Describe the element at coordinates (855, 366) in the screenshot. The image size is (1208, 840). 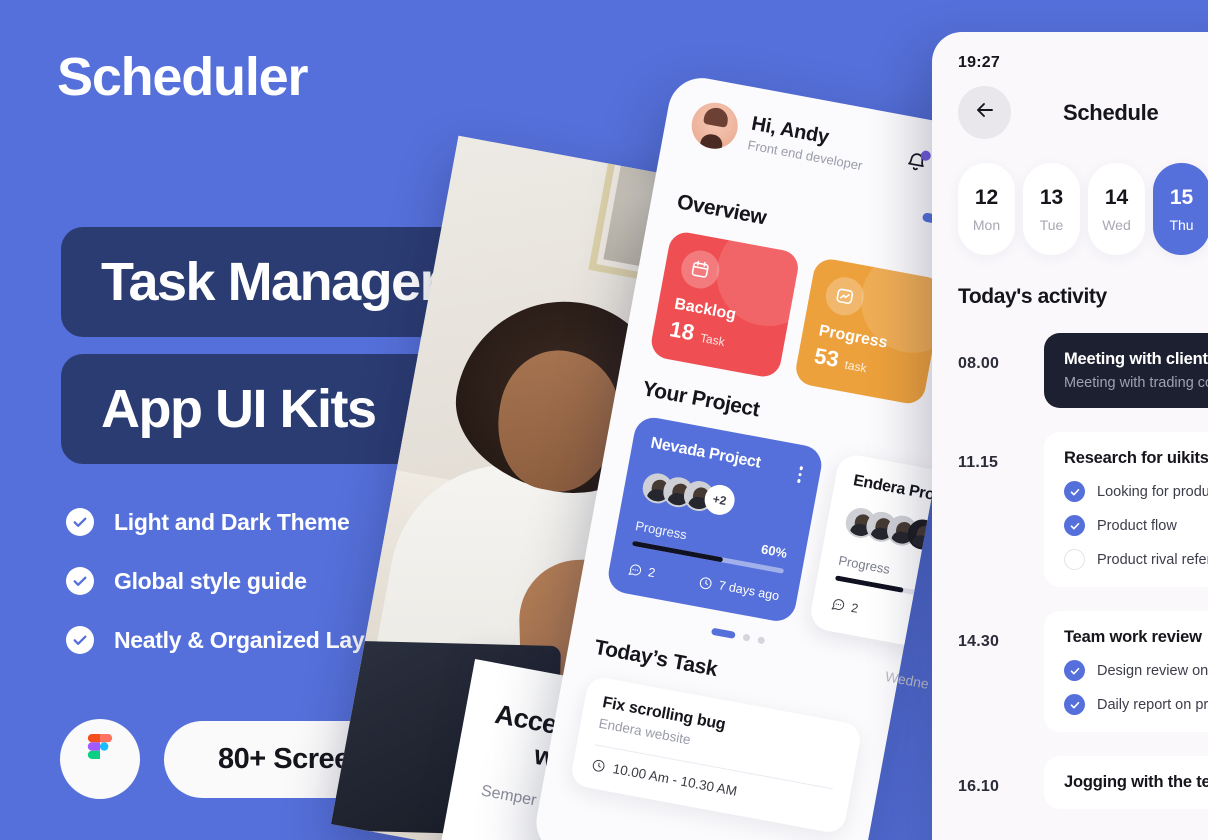
I see `overview-card-unit: task` at that location.